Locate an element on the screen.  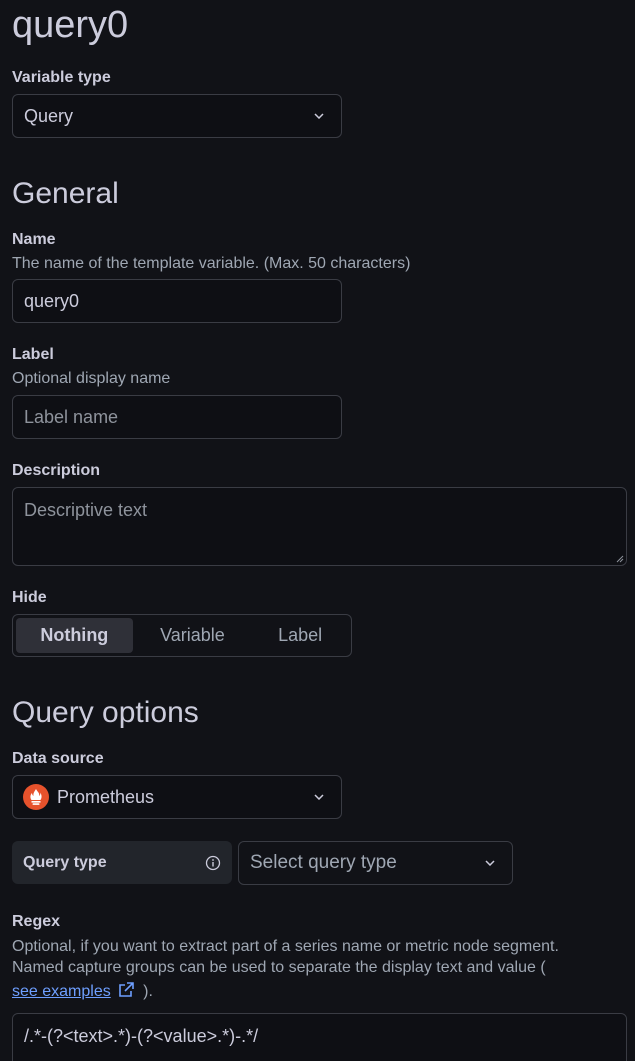
name-label: Name is located at coordinates (34, 239).